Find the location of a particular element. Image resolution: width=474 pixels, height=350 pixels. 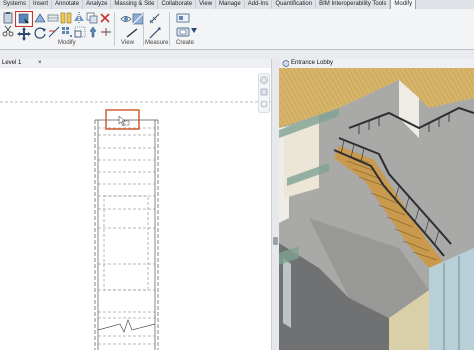

lower-glazing is located at coordinates (287, 293).